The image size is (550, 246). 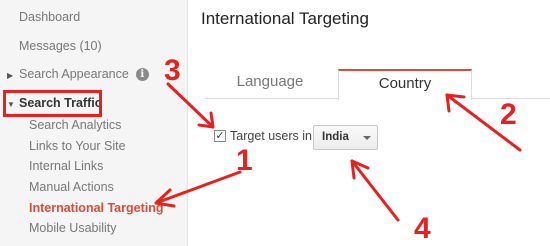 I want to click on sidebar-item-label: Dashboard, so click(x=50, y=17).